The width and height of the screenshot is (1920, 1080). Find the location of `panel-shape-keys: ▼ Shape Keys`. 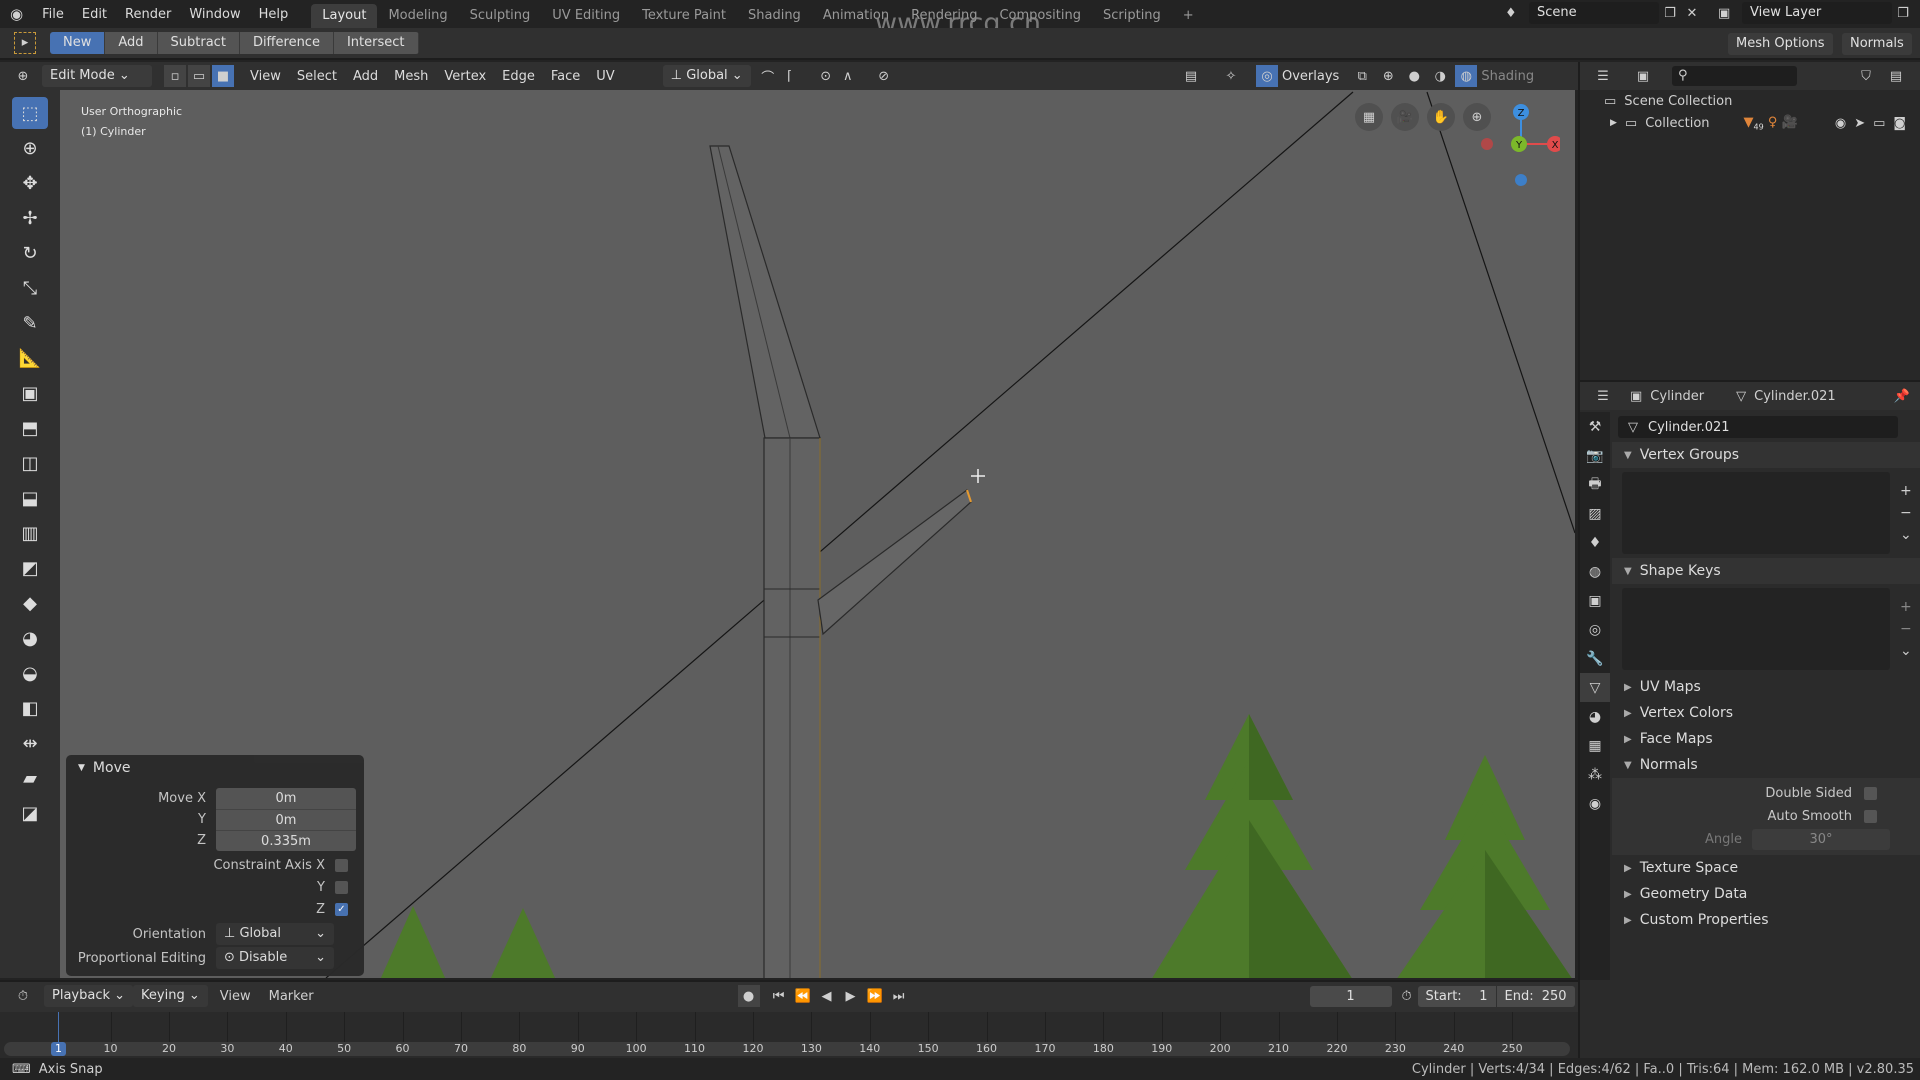

panel-shape-keys: ▼ Shape Keys is located at coordinates (1766, 571).